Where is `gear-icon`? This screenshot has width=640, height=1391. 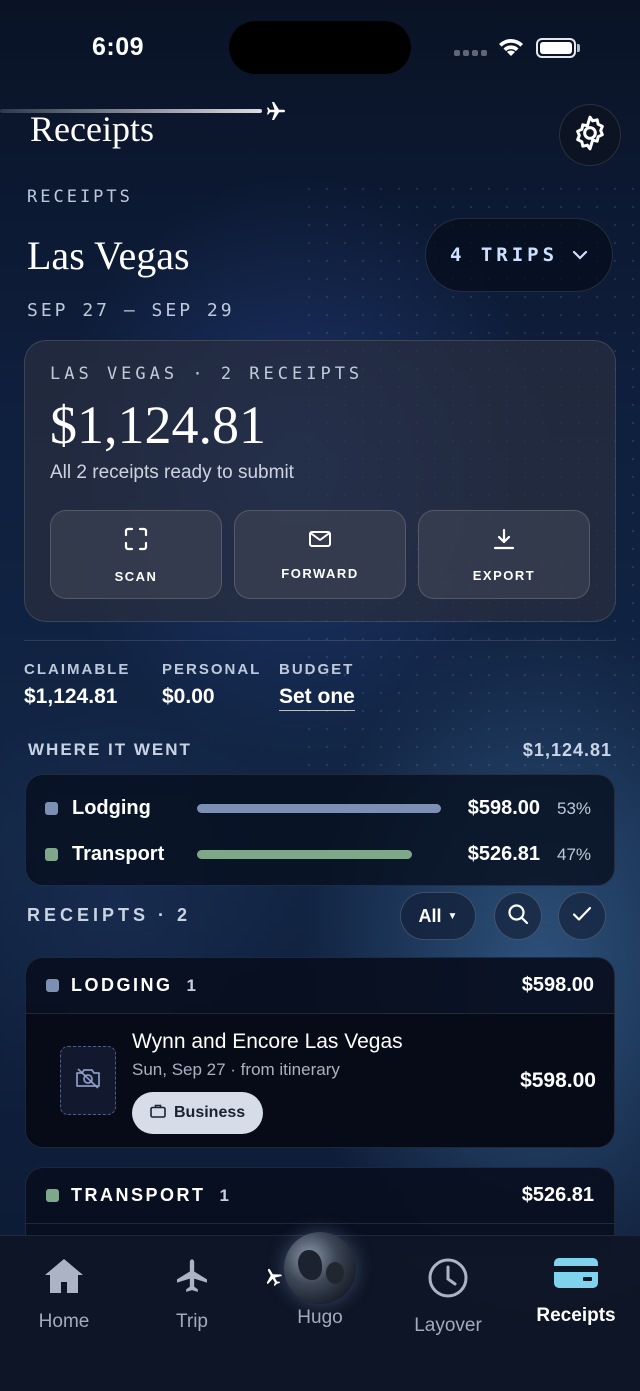
gear-icon is located at coordinates (590, 135).